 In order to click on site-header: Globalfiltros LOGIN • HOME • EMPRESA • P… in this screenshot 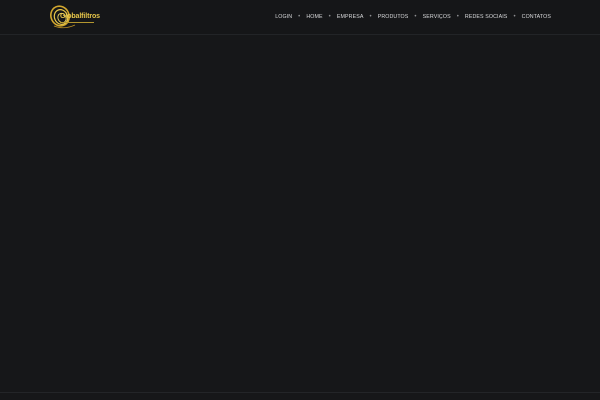, I will do `click(300, 17)`.